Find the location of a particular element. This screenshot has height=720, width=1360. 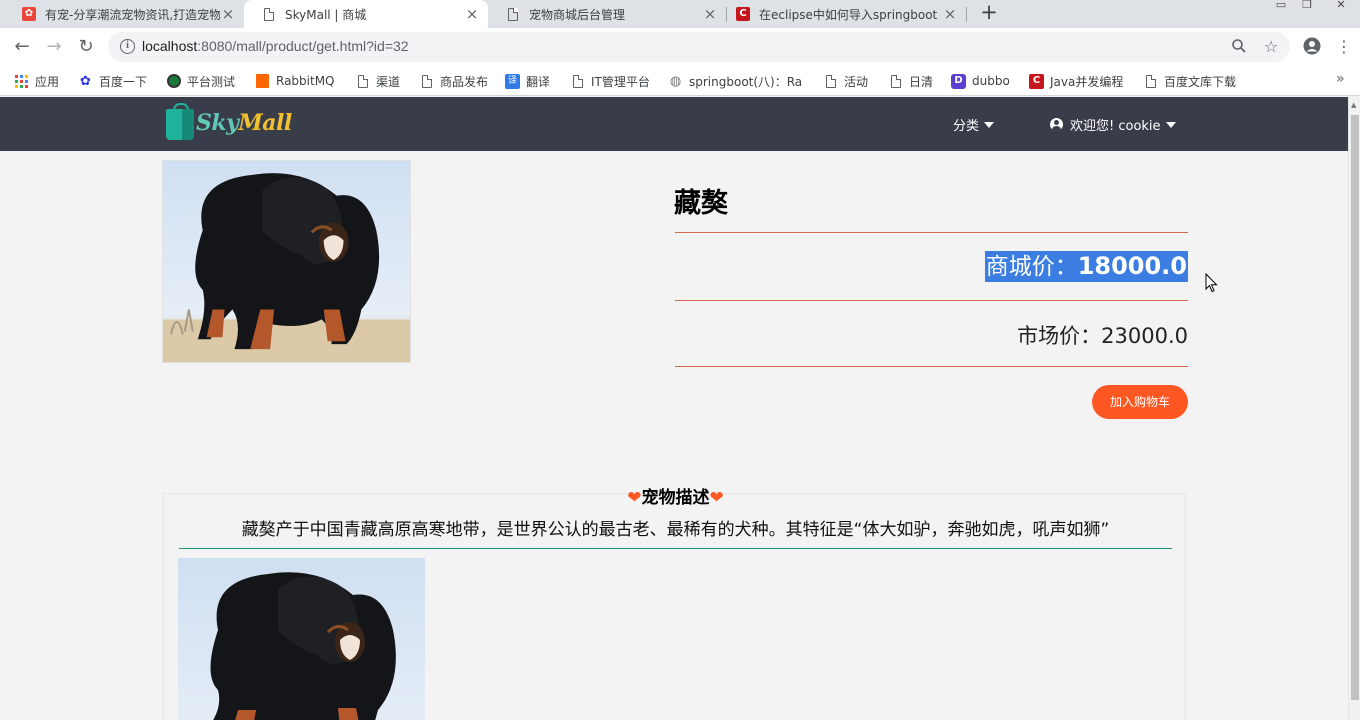

description-image is located at coordinates (301, 639).